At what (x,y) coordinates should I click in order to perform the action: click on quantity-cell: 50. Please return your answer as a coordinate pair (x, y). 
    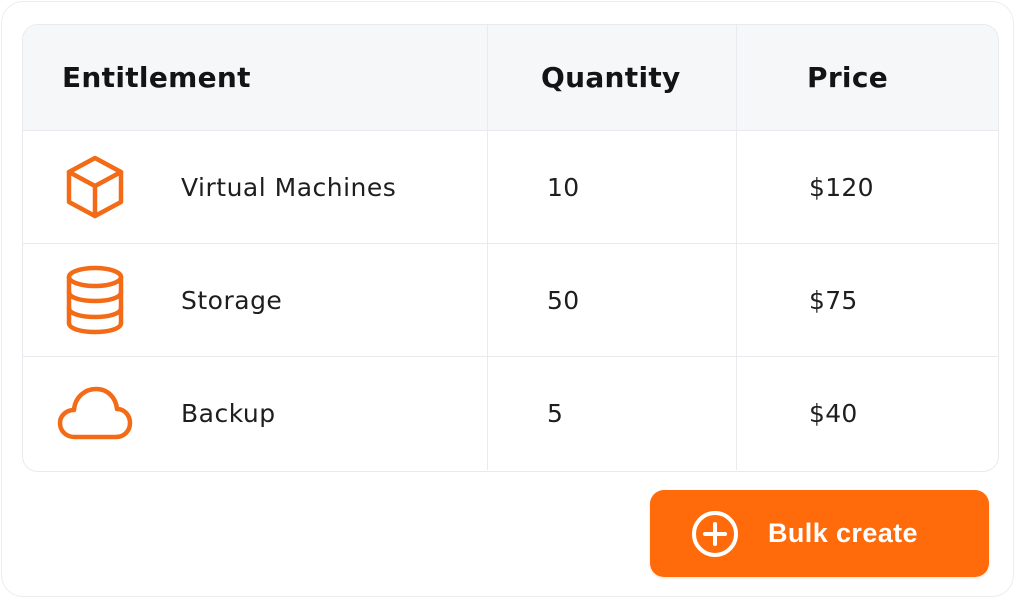
    Looking at the image, I should click on (612, 300).